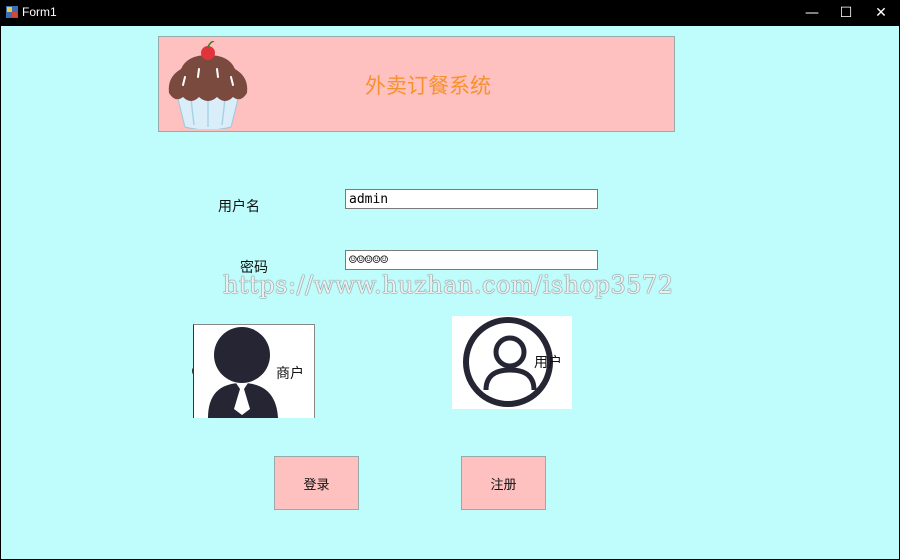  Describe the element at coordinates (812, 13) in the screenshot. I see `minimize-button: —` at that location.